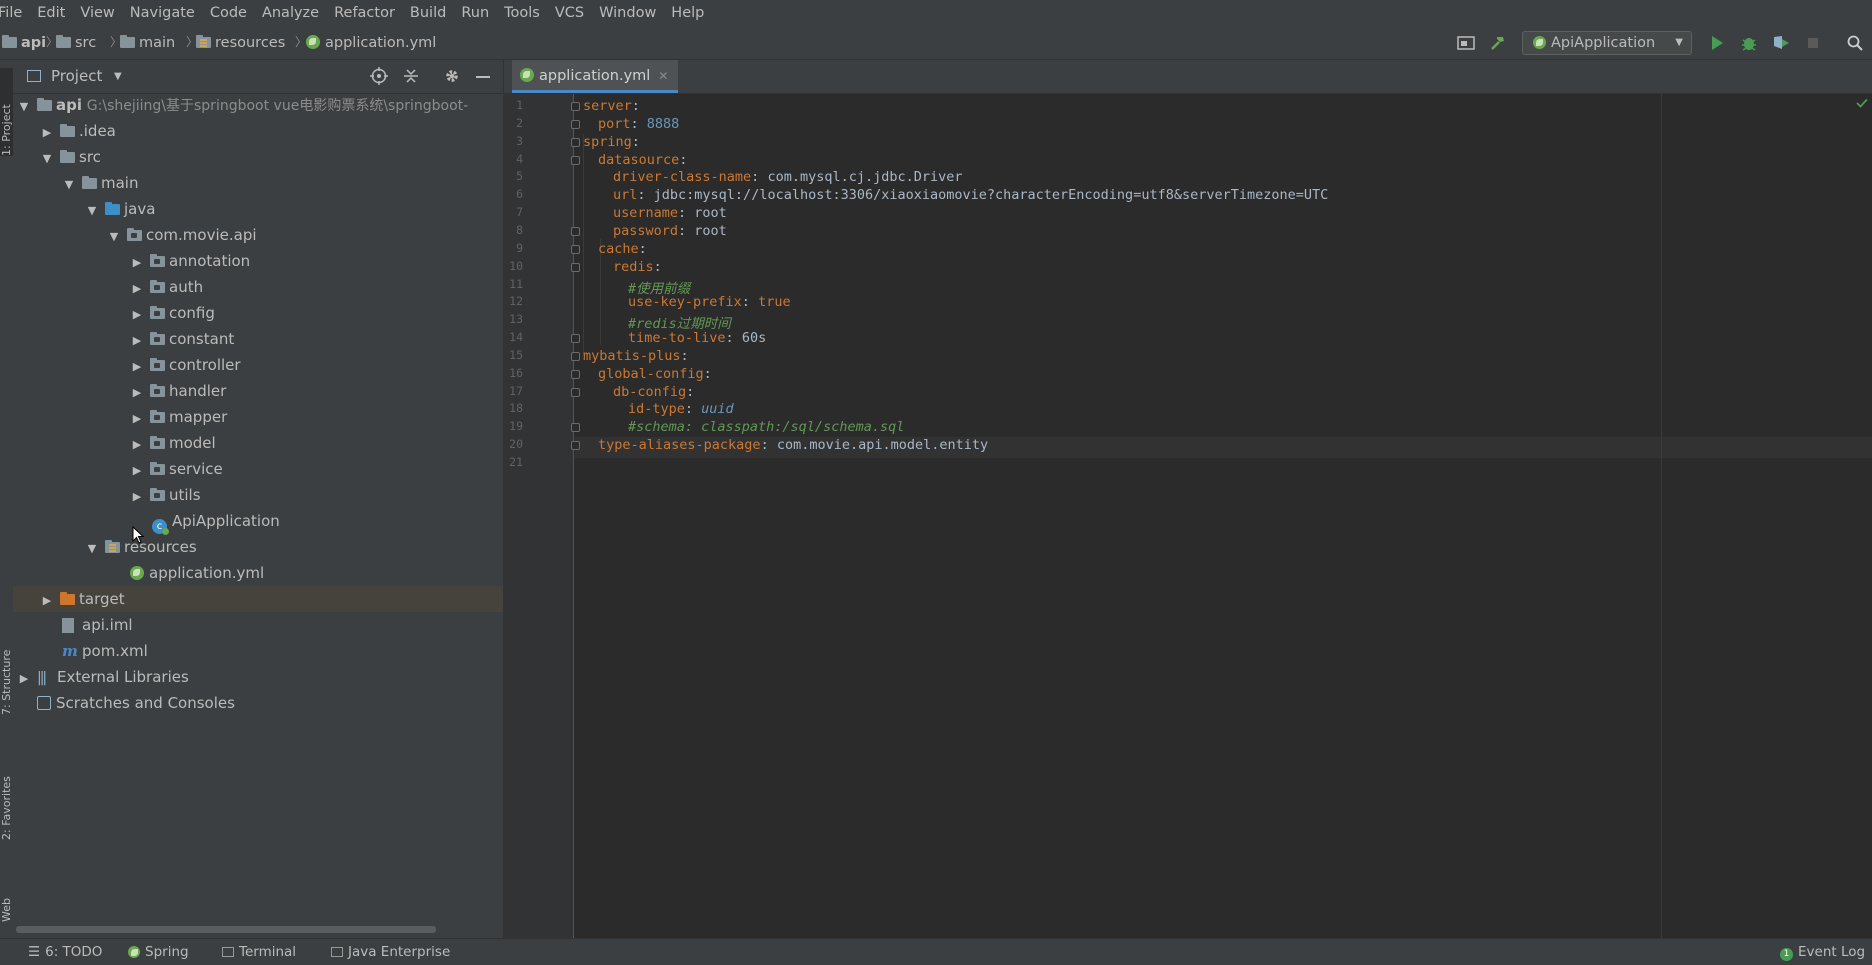 This screenshot has width=1872, height=965. Describe the element at coordinates (1855, 43) in the screenshot. I see `search-icon` at that location.